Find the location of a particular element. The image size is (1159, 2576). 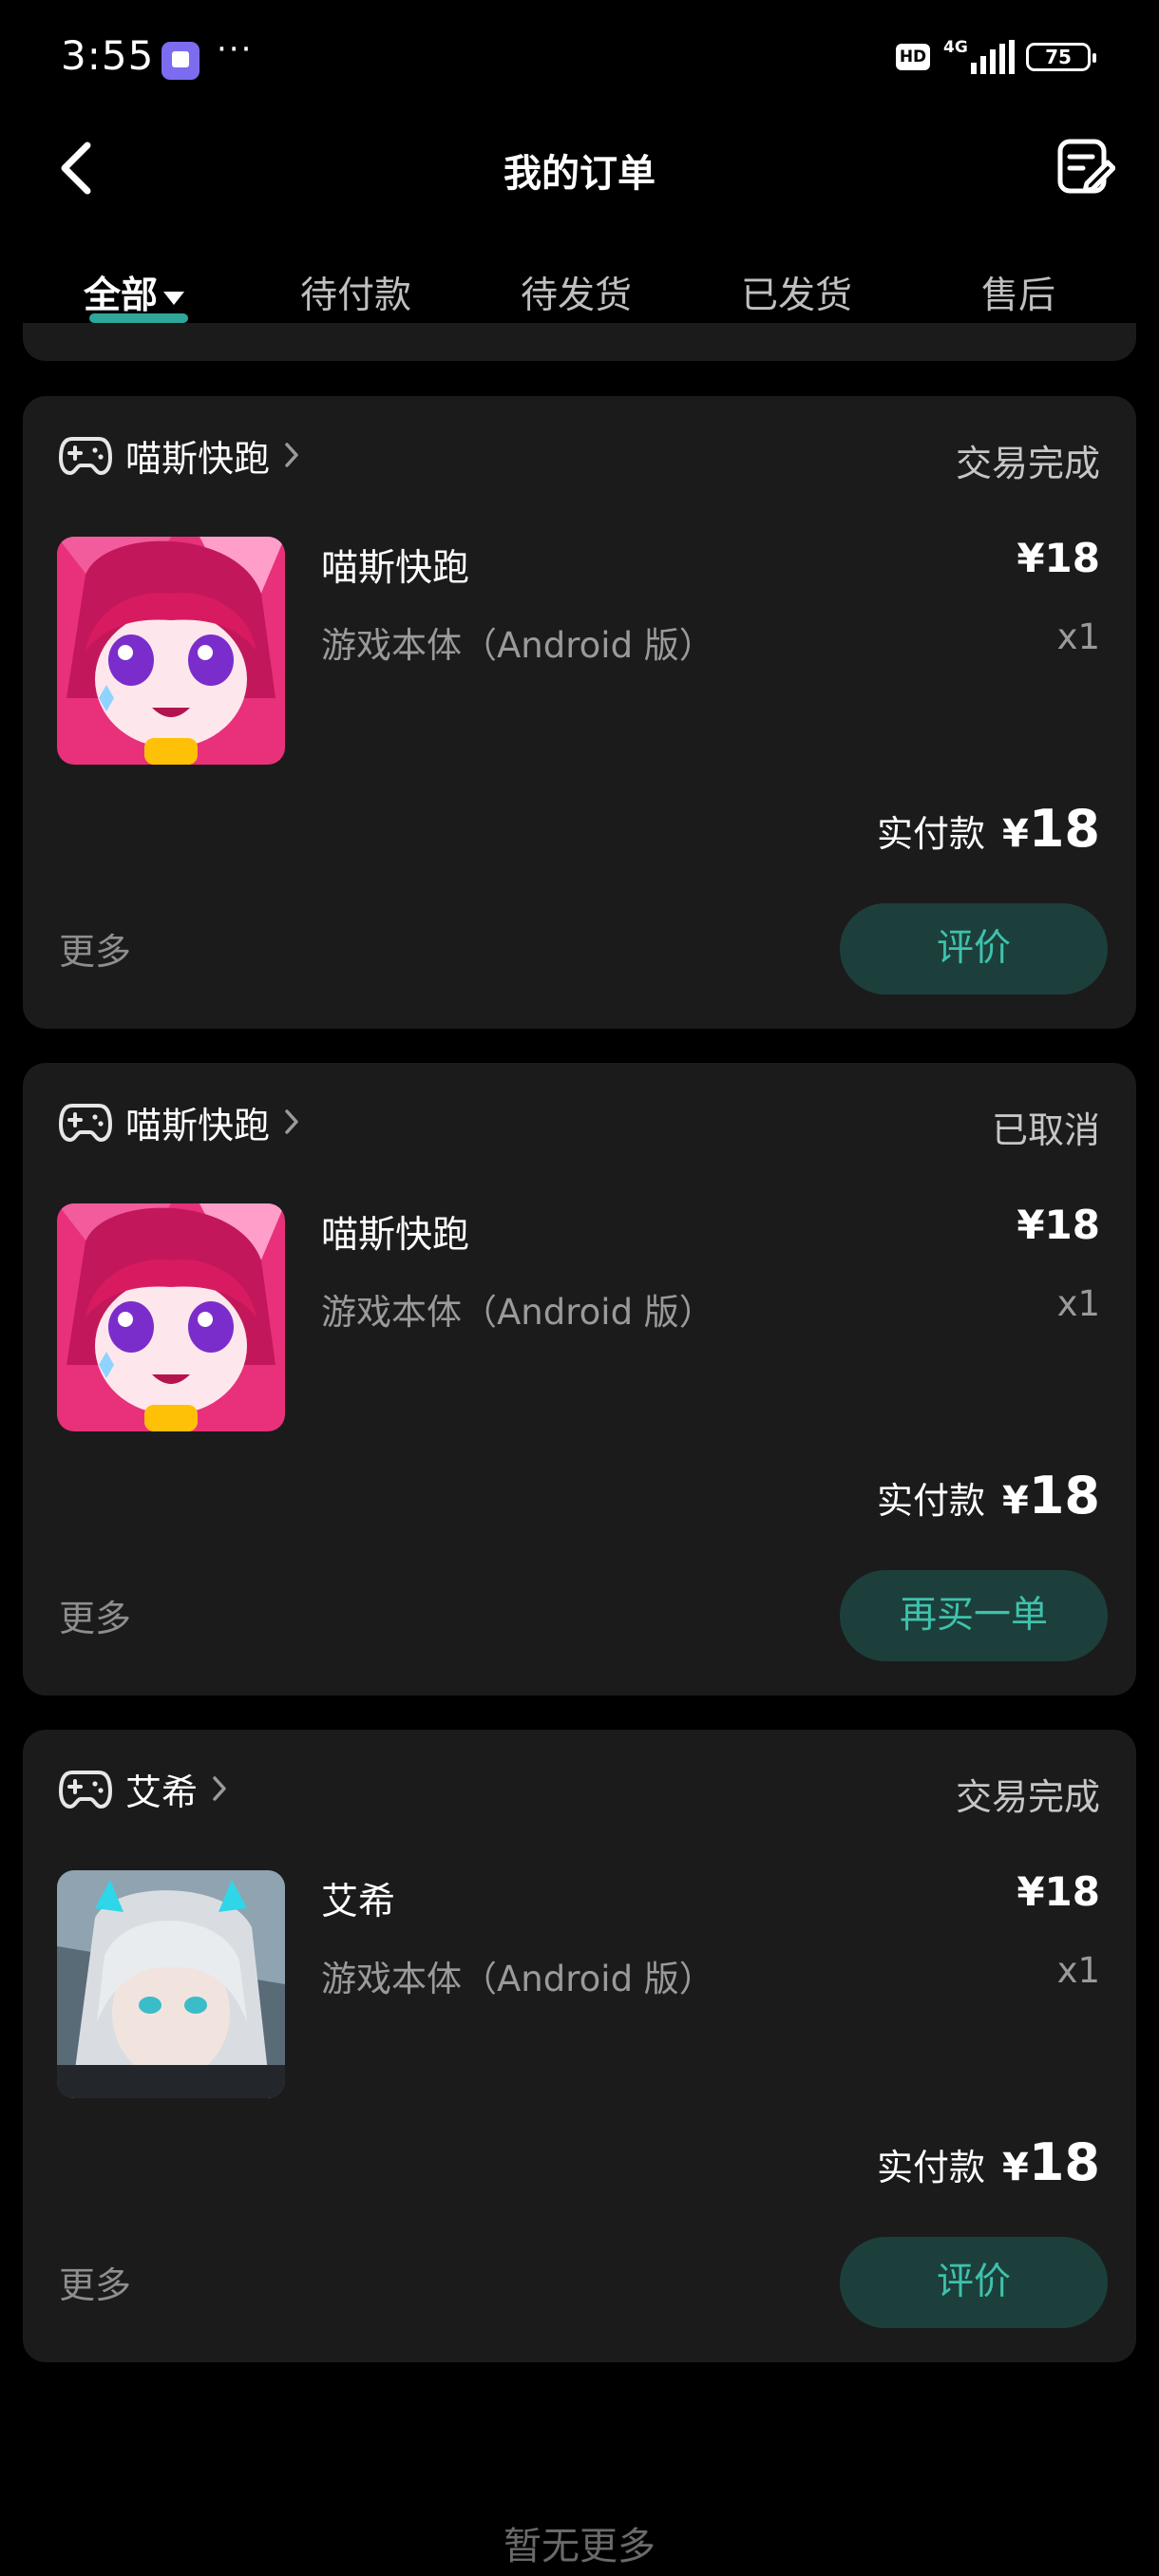

shop-name: 艾希 is located at coordinates (162, 1792).